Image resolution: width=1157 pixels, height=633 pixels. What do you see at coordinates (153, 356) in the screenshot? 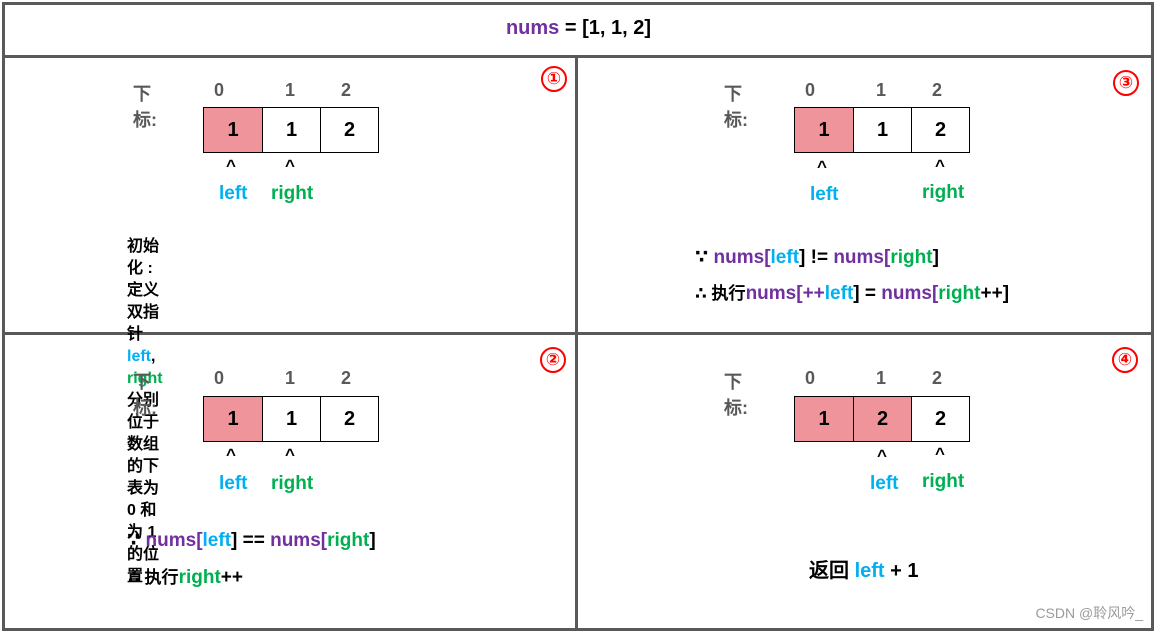
I see `note-sep: ,` at bounding box center [153, 356].